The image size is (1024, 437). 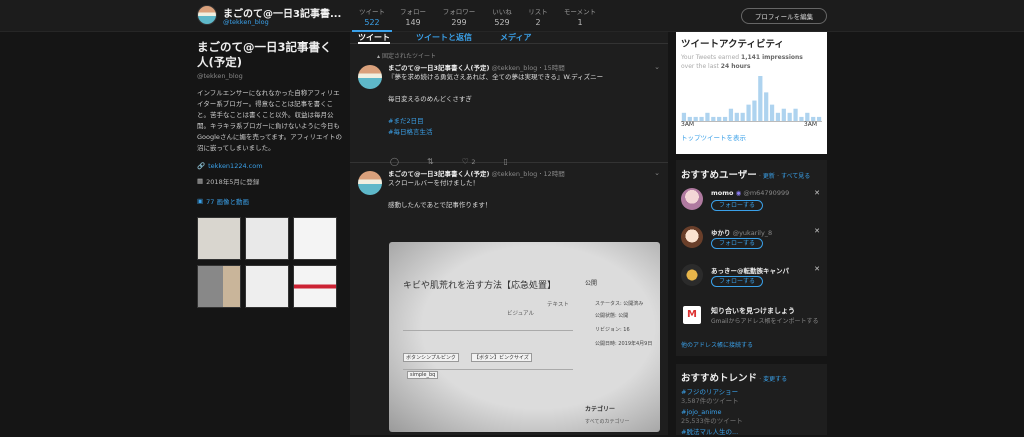 I want to click on tweet-time: 12時間, so click(x=554, y=174).